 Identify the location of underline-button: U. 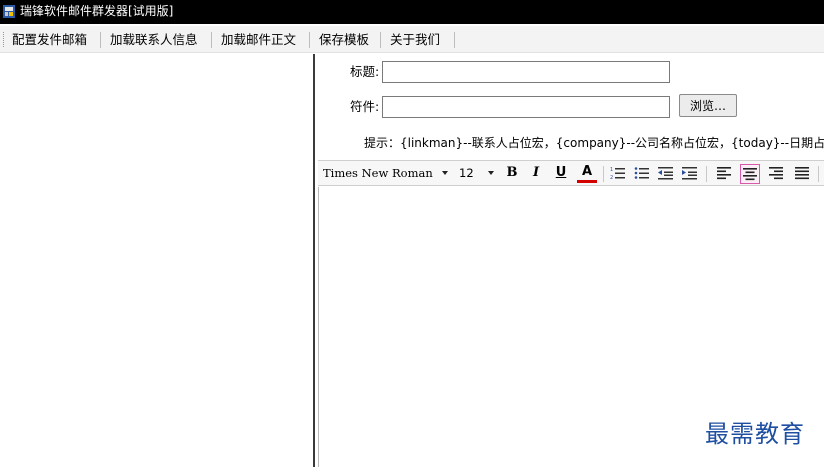
(561, 174).